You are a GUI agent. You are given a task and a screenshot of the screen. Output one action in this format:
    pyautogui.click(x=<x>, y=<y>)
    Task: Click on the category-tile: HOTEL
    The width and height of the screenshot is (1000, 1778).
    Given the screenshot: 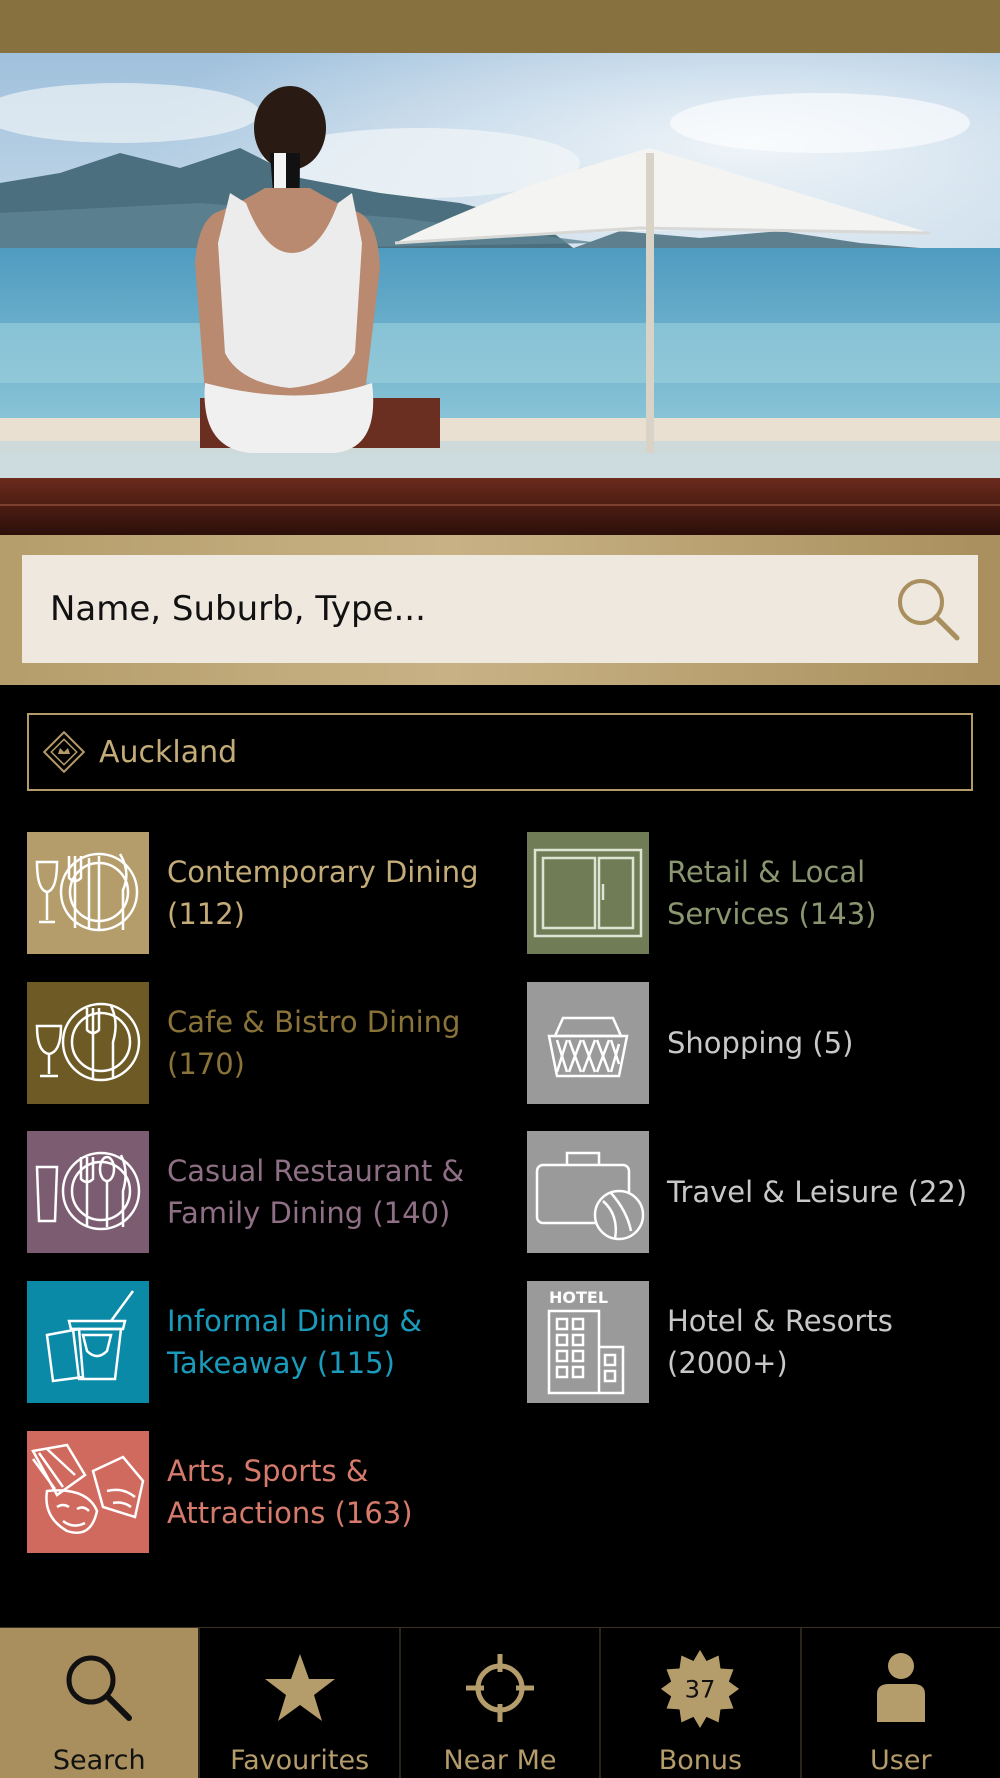 What is the action you would take?
    pyautogui.click(x=588, y=1342)
    